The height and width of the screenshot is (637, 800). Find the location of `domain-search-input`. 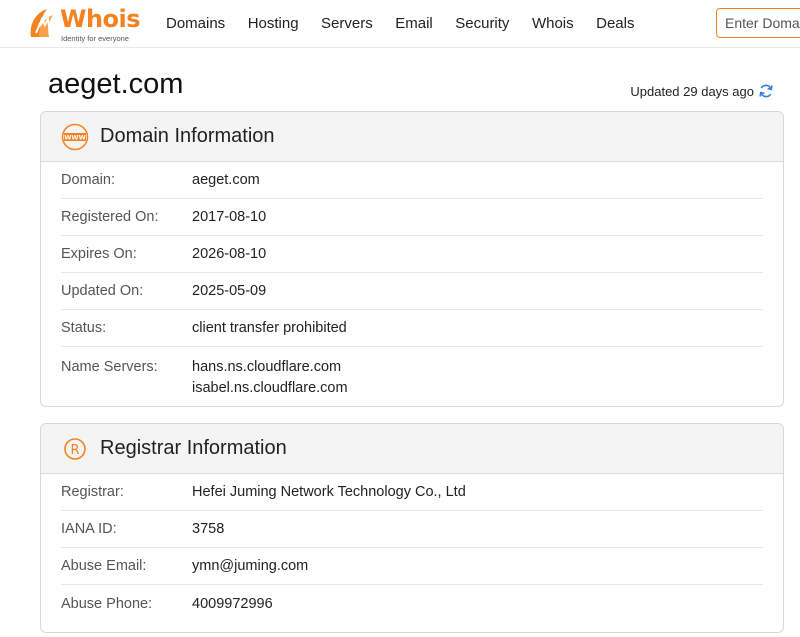

domain-search-input is located at coordinates (758, 23).